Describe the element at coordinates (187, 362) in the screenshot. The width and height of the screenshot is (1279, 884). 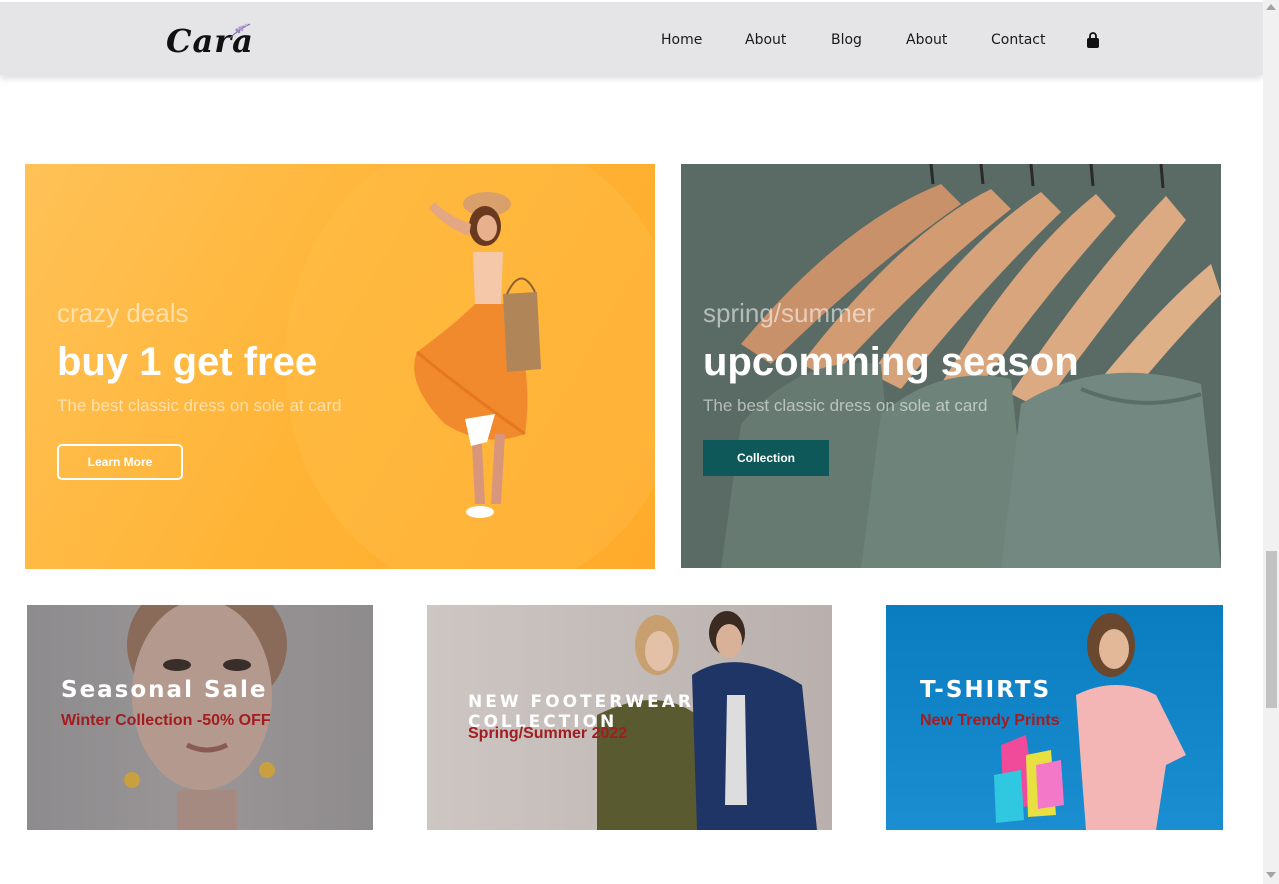
I see `banner-title: buy 1 get free` at that location.